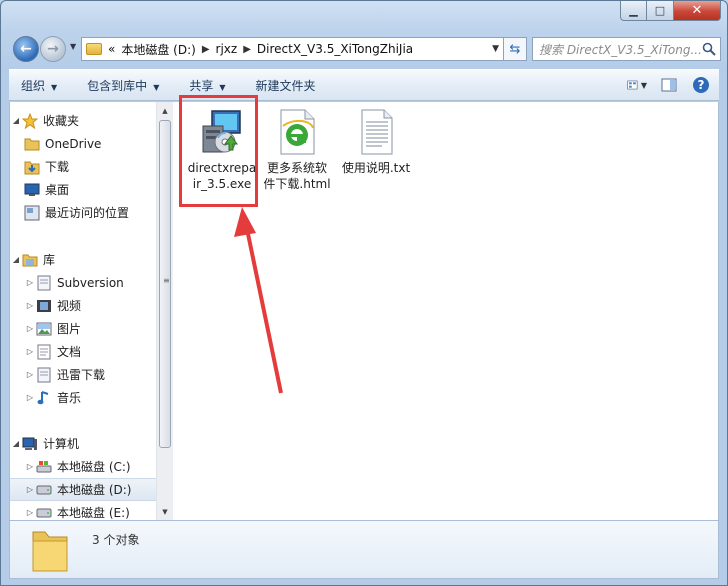 Image resolution: width=728 pixels, height=586 pixels. Describe the element at coordinates (364, 549) in the screenshot. I see `details-pane: 3 个对象` at that location.